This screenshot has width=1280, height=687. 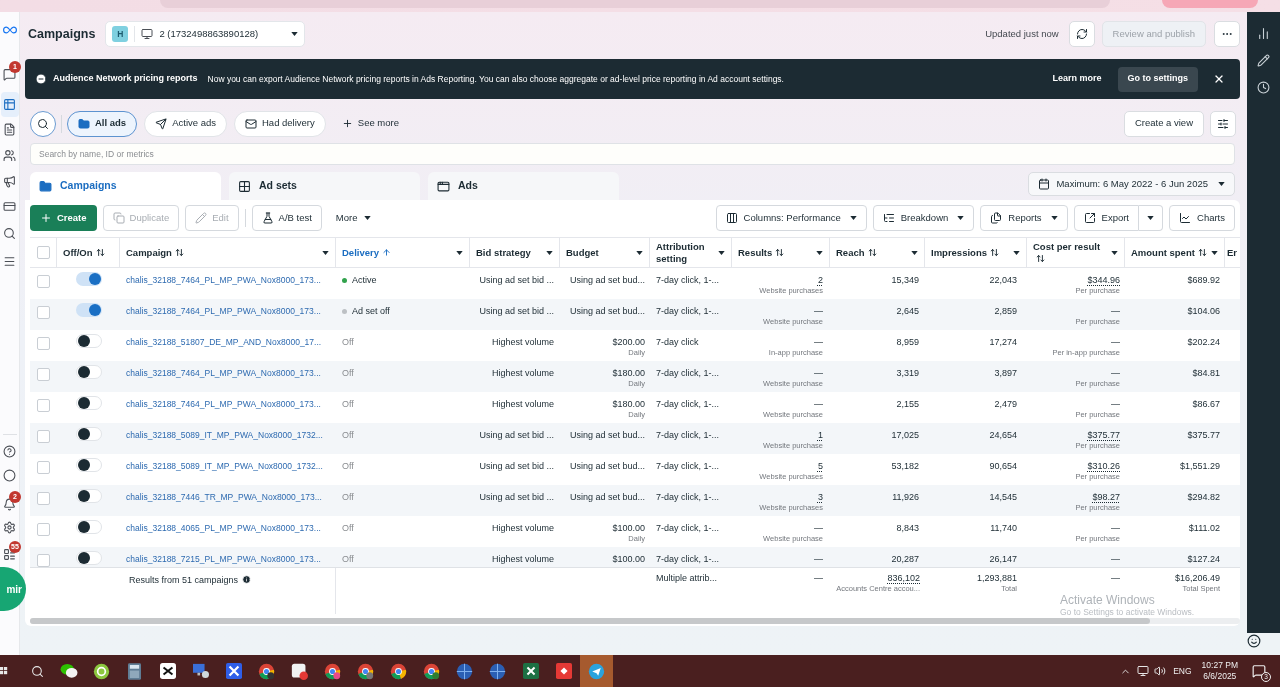 I want to click on menu-icon, so click(x=9, y=261).